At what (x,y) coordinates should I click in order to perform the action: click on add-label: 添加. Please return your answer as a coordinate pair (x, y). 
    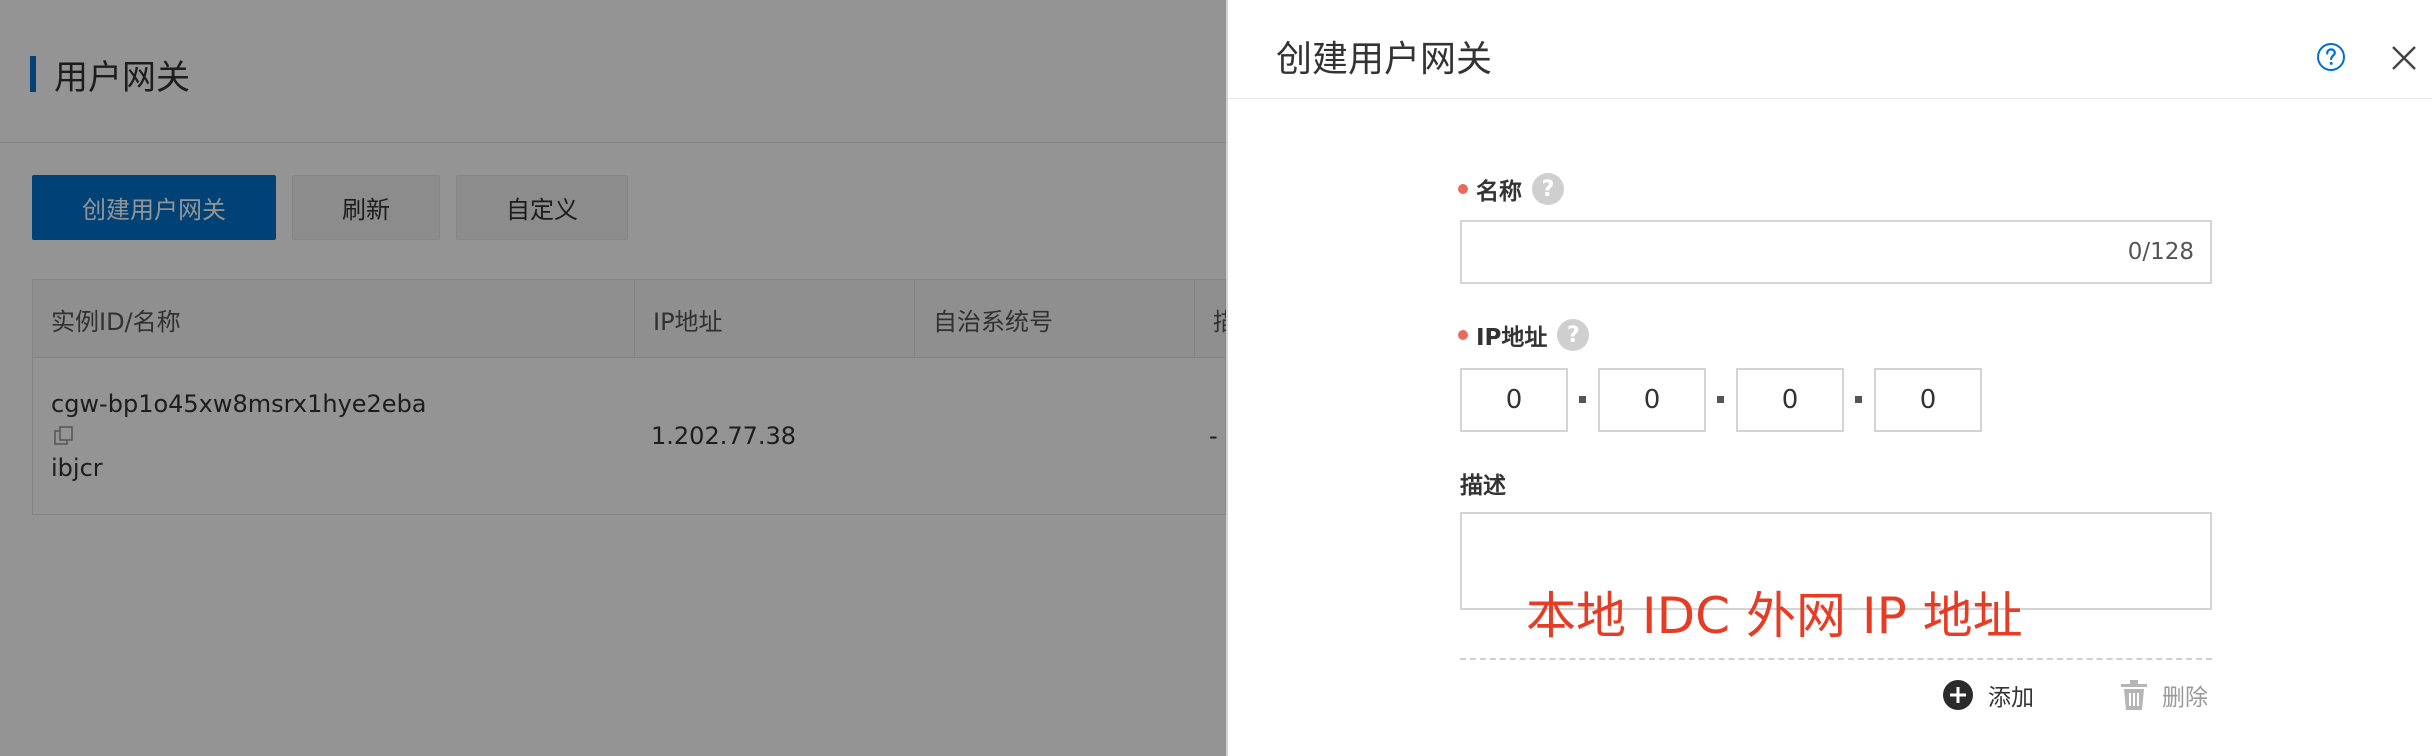
    Looking at the image, I should click on (2011, 698).